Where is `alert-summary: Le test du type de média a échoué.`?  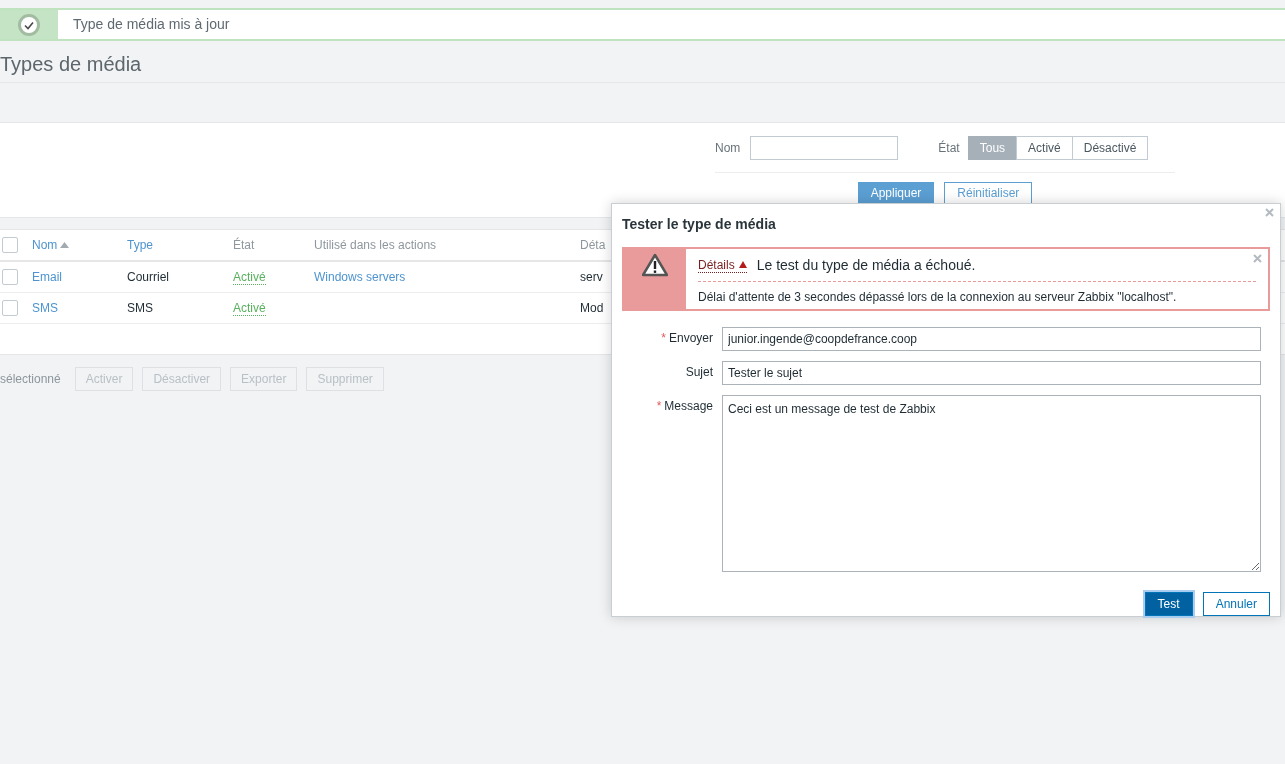 alert-summary: Le test du type de média a échoué. is located at coordinates (866, 265).